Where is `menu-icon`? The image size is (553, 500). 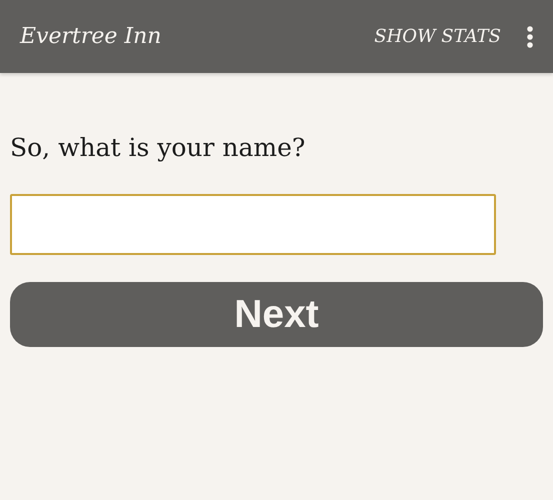
menu-icon is located at coordinates (530, 37).